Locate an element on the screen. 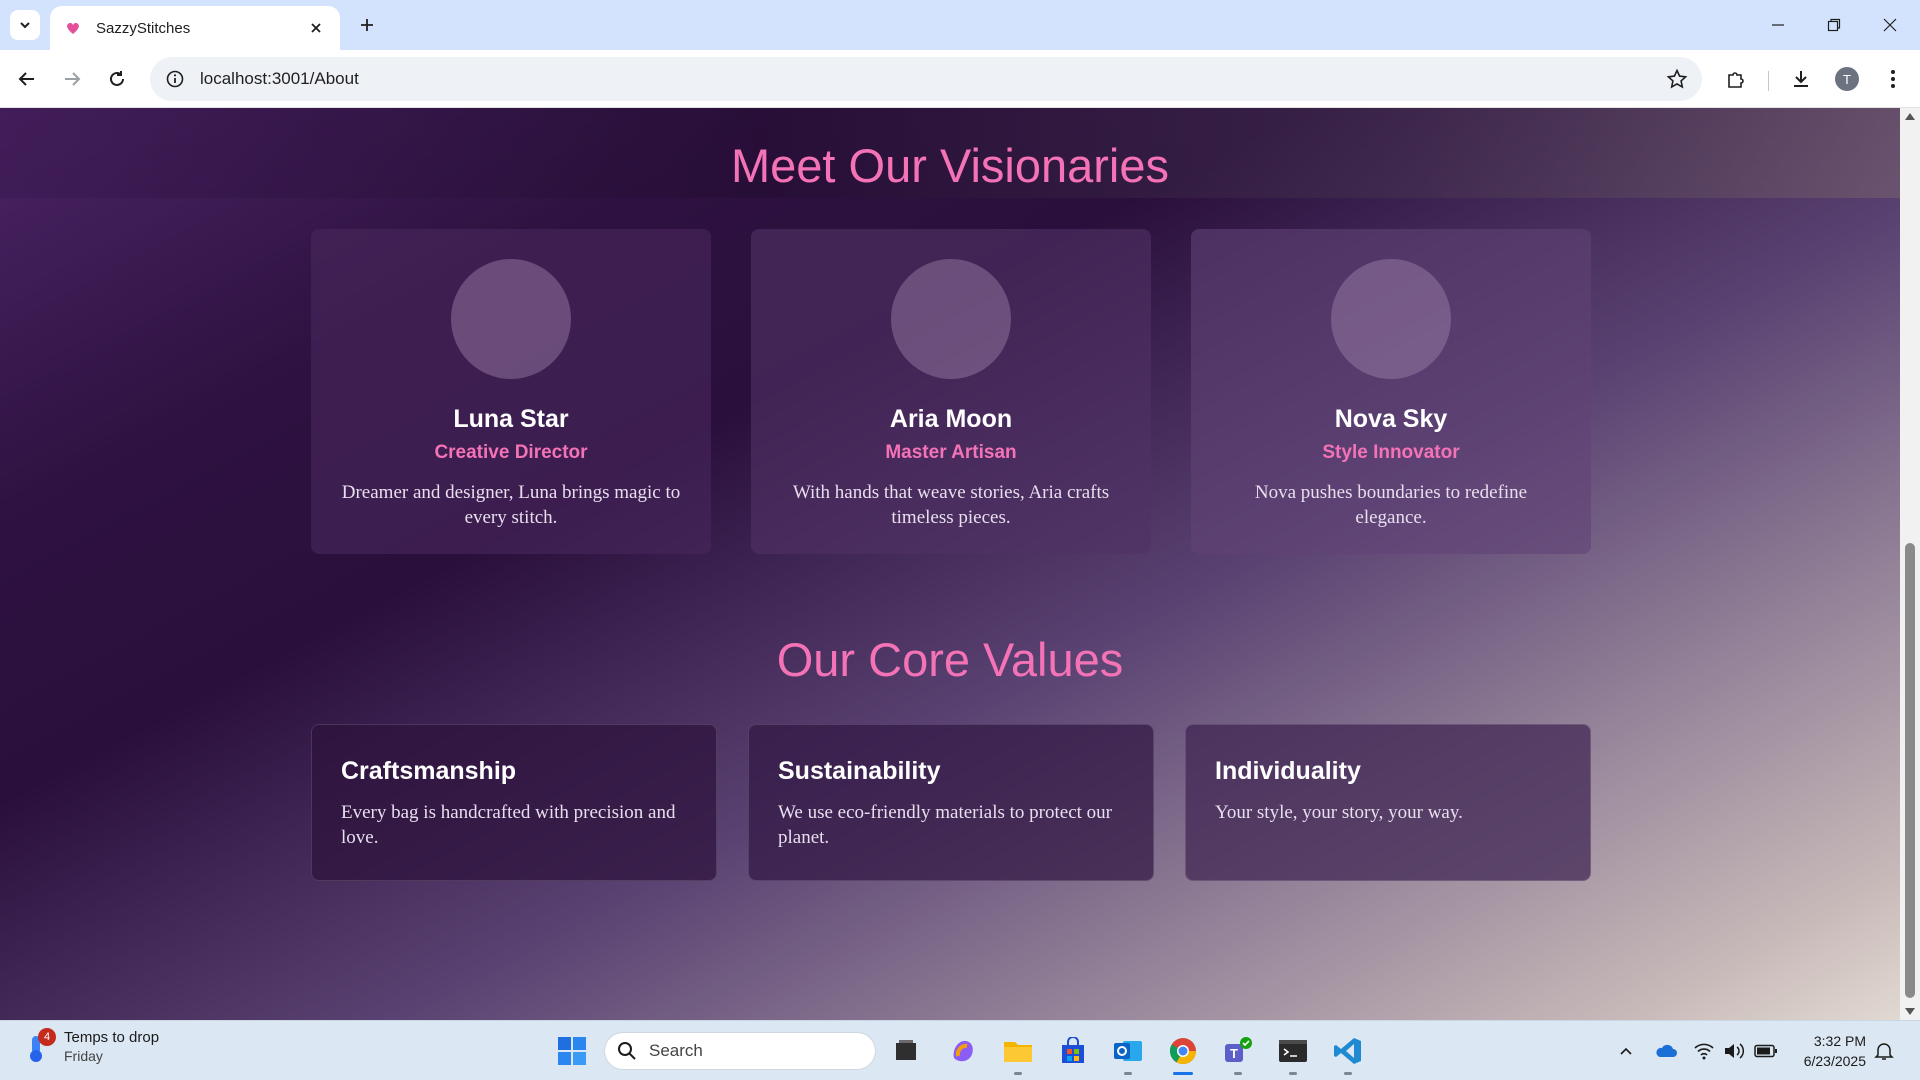 This screenshot has height=1080, width=1920. chrome-icon is located at coordinates (1183, 1051).